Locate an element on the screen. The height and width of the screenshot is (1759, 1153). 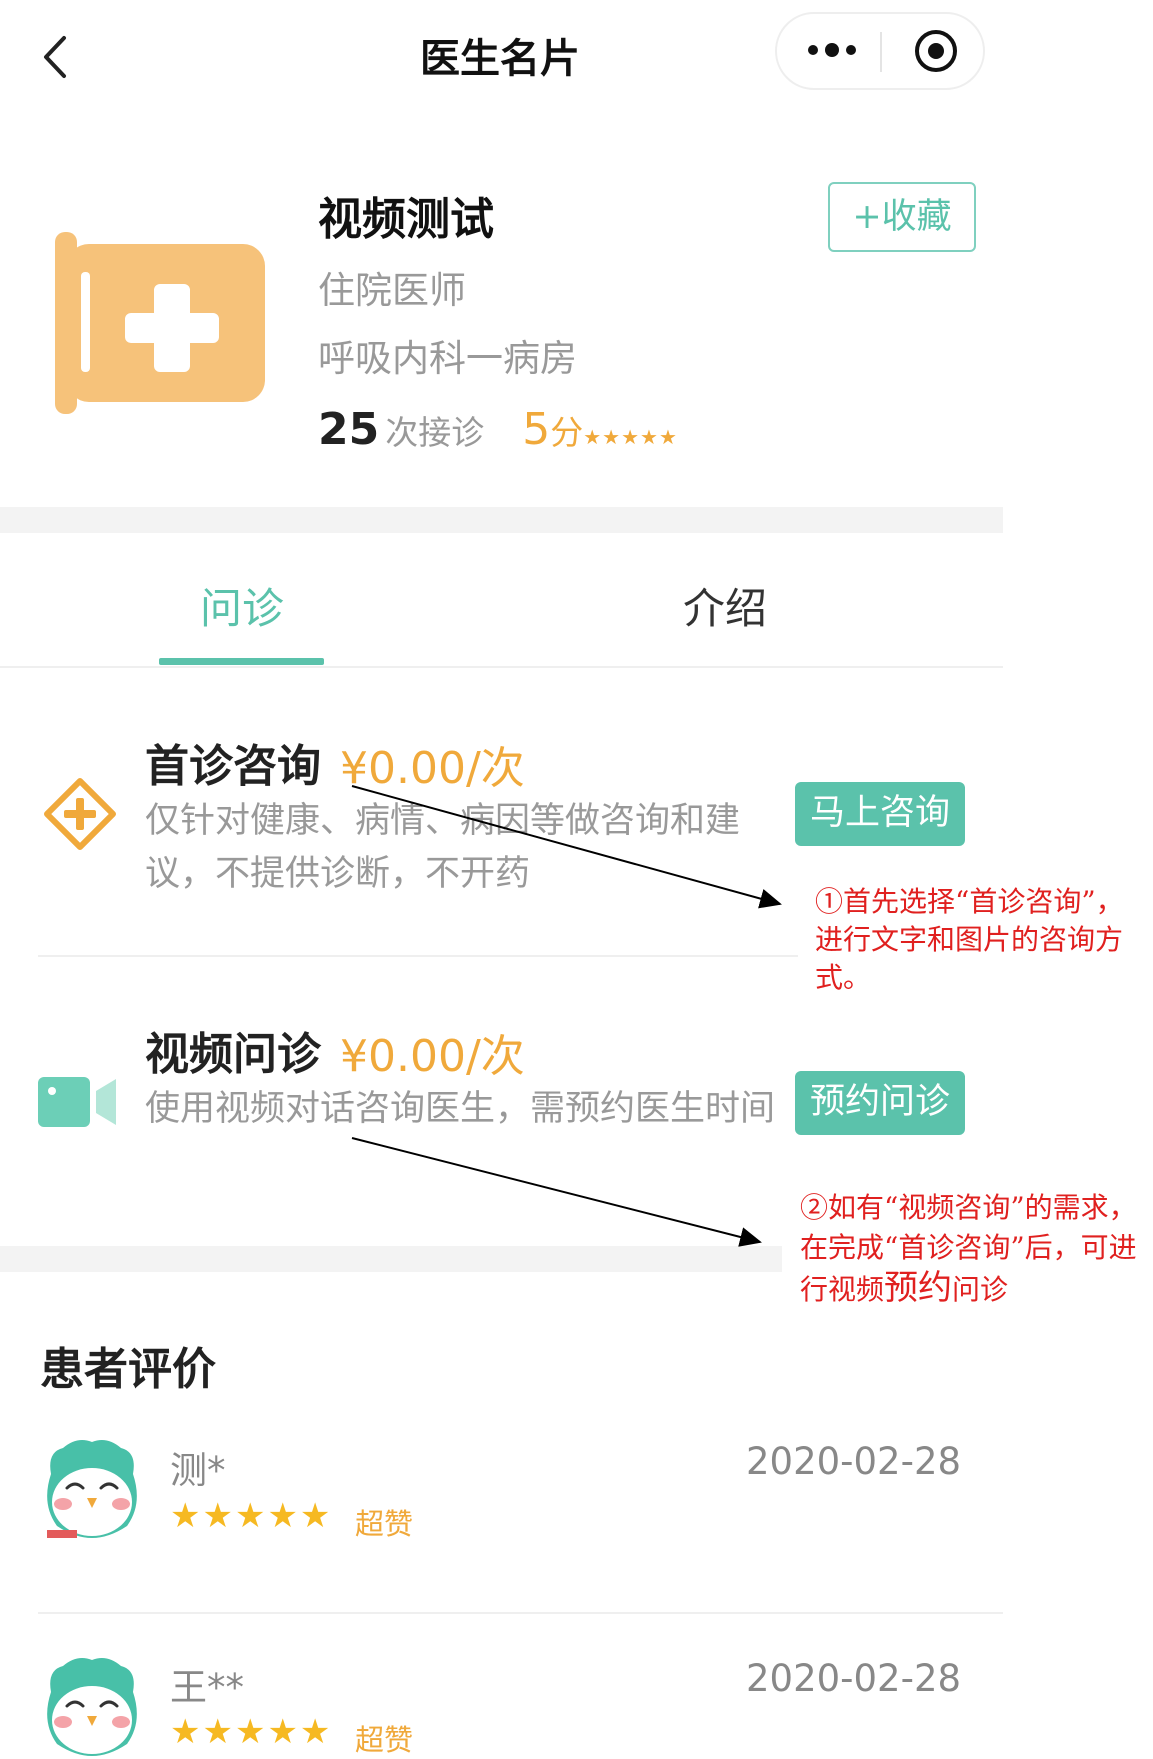
reviews-title: 患者评价 is located at coordinates (128, 1369).